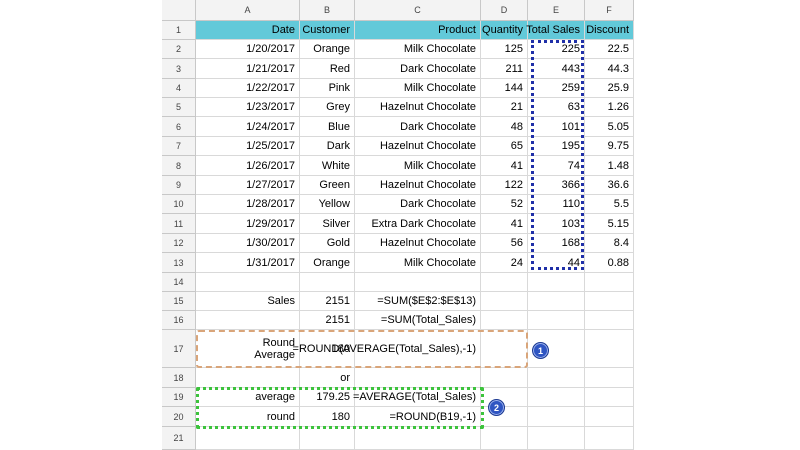  Describe the element at coordinates (609, 127) in the screenshot. I see `discount-cell: 5.05` at that location.